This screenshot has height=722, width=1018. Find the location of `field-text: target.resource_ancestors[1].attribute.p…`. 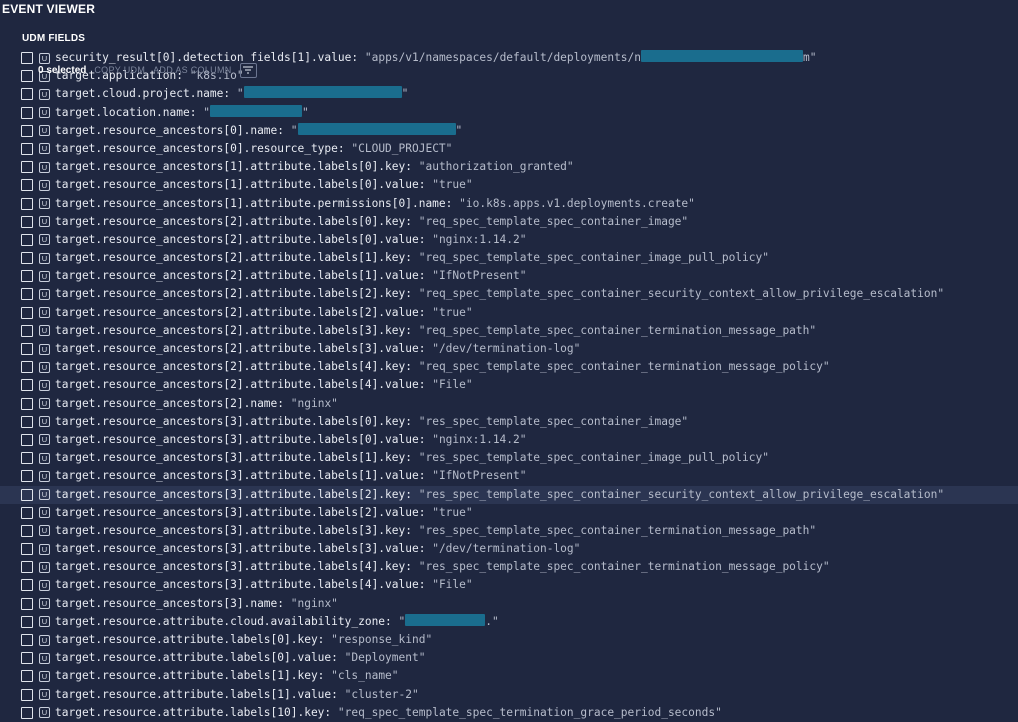

field-text: target.resource_ancestors[1].attribute.p… is located at coordinates (375, 204).